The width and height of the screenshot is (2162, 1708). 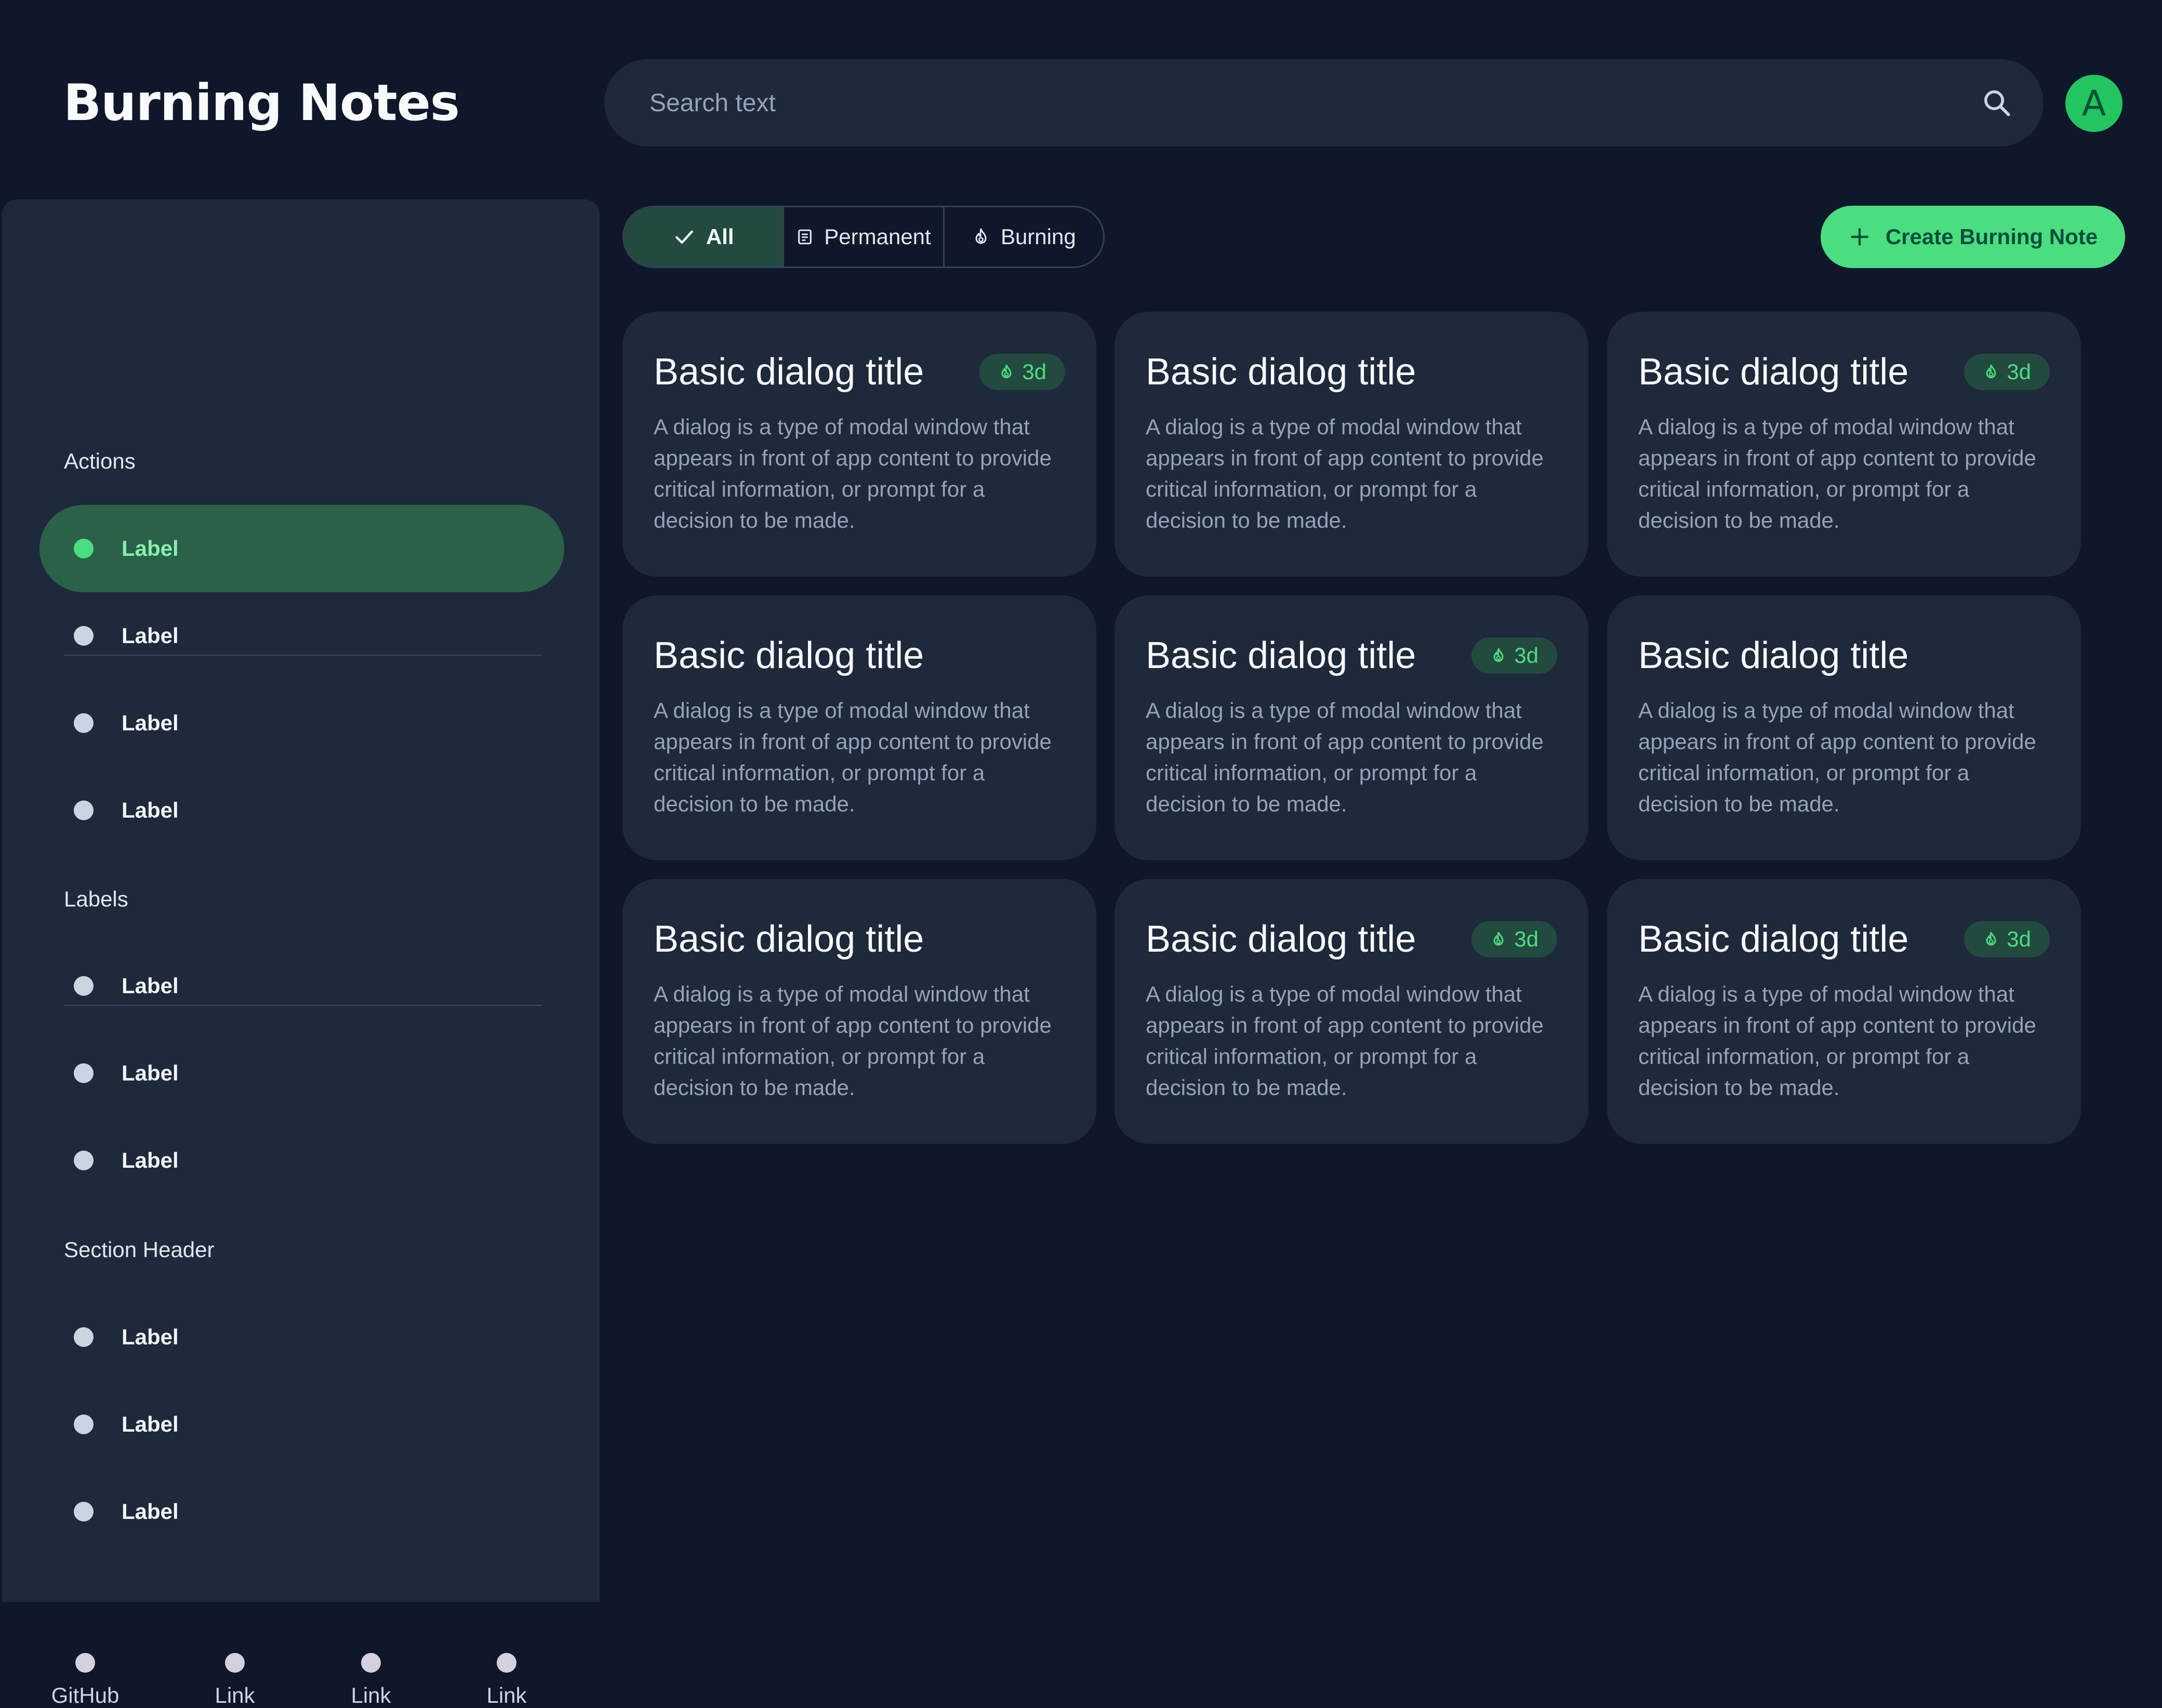 What do you see at coordinates (301, 1511) in the screenshot?
I see `sidebar-item-section-3: Label` at bounding box center [301, 1511].